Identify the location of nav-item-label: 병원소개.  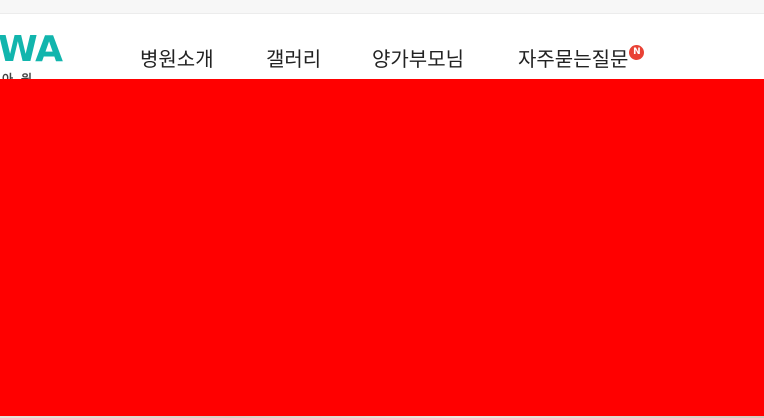
(177, 59).